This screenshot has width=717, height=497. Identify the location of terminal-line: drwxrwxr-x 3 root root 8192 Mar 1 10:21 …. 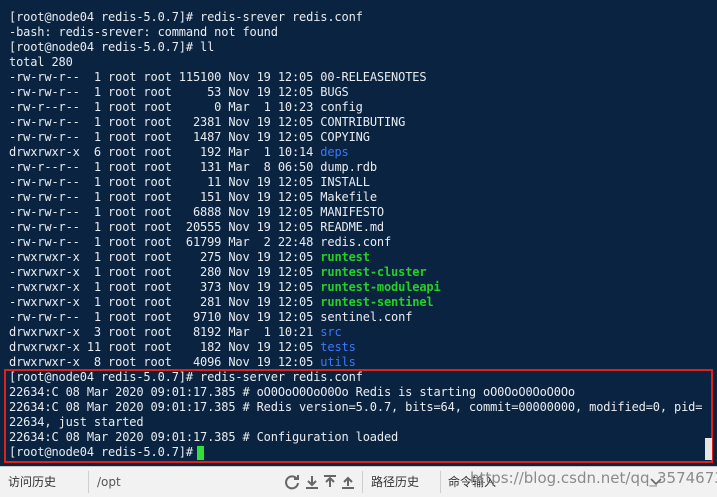
(175, 332).